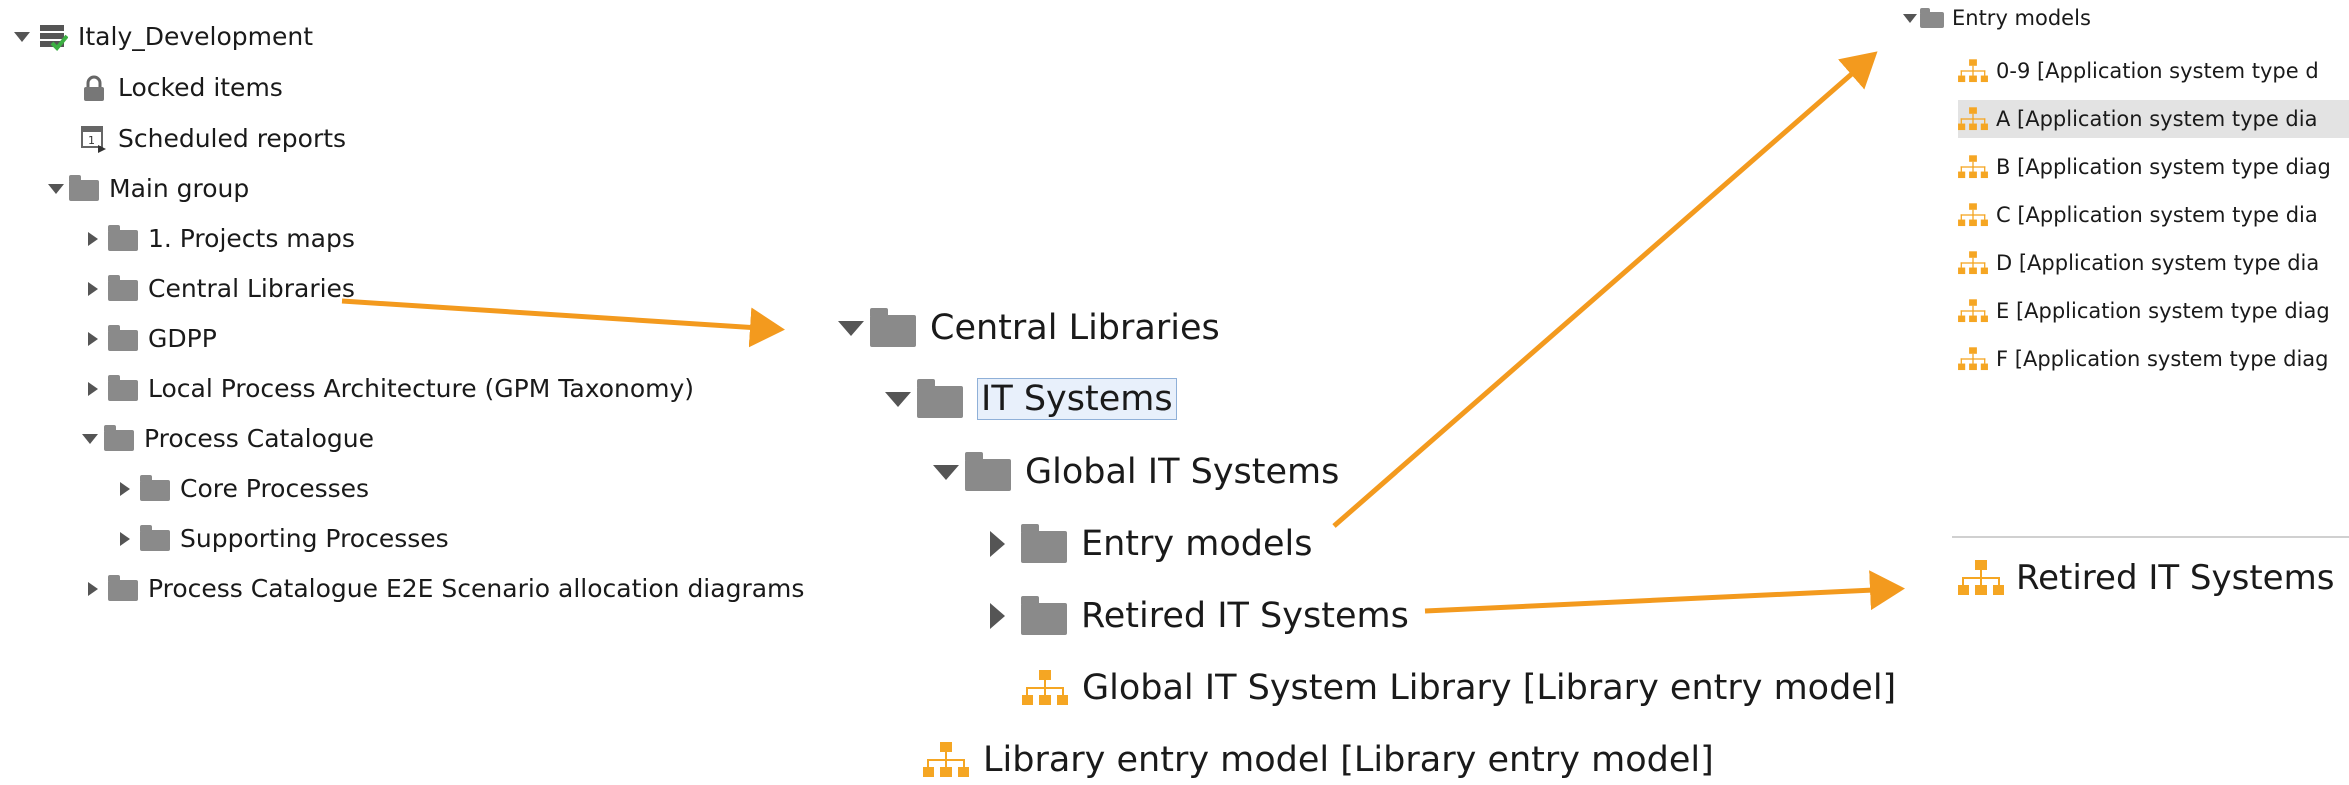 The width and height of the screenshot is (2349, 785). I want to click on tree-item-label: Core Processes, so click(275, 488).